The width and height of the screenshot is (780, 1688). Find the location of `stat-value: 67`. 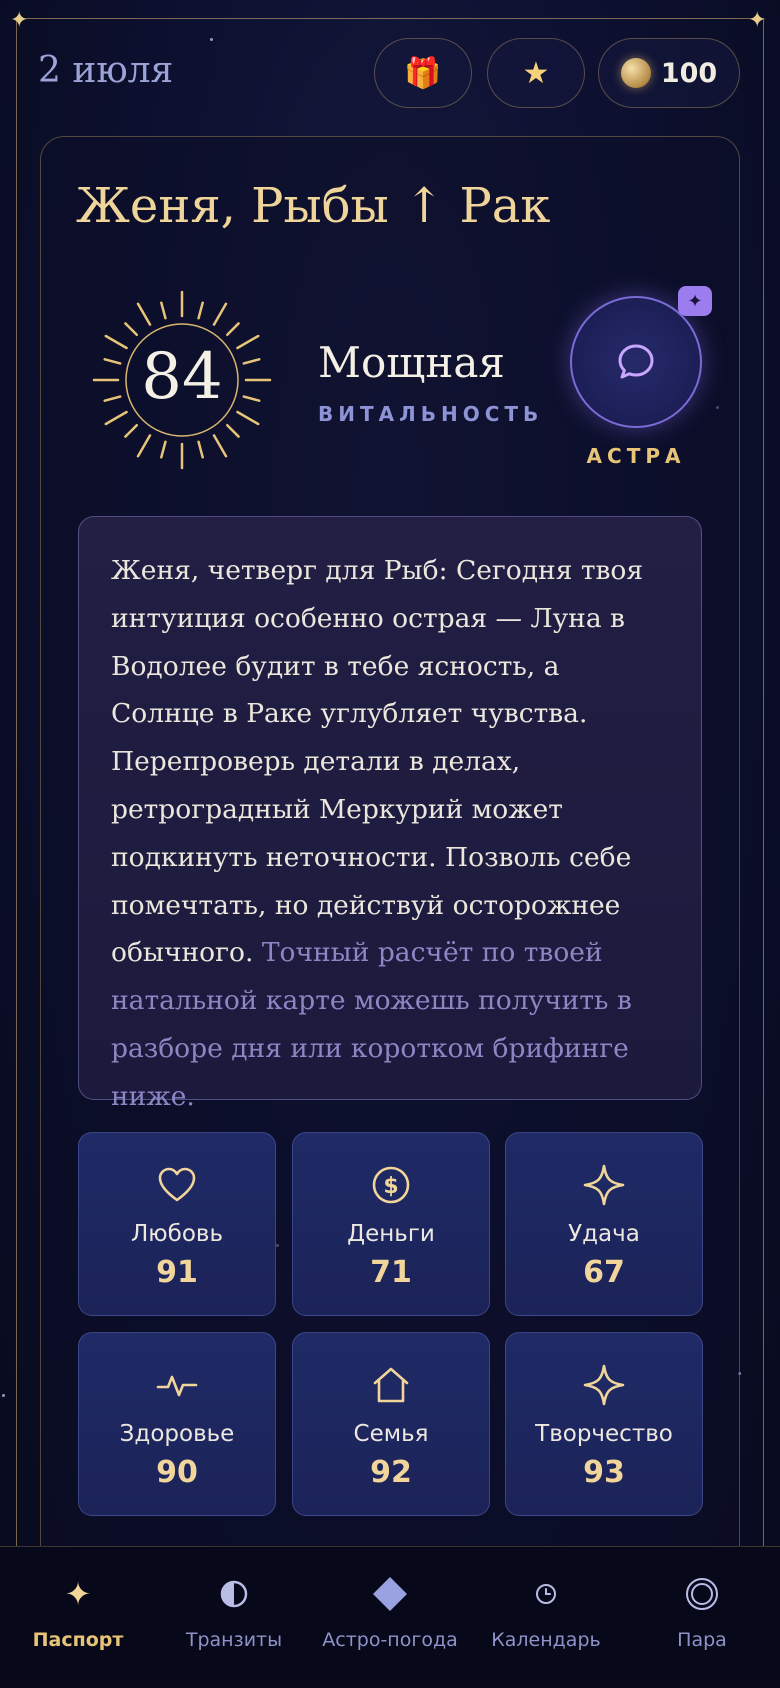

stat-value: 67 is located at coordinates (604, 1272).